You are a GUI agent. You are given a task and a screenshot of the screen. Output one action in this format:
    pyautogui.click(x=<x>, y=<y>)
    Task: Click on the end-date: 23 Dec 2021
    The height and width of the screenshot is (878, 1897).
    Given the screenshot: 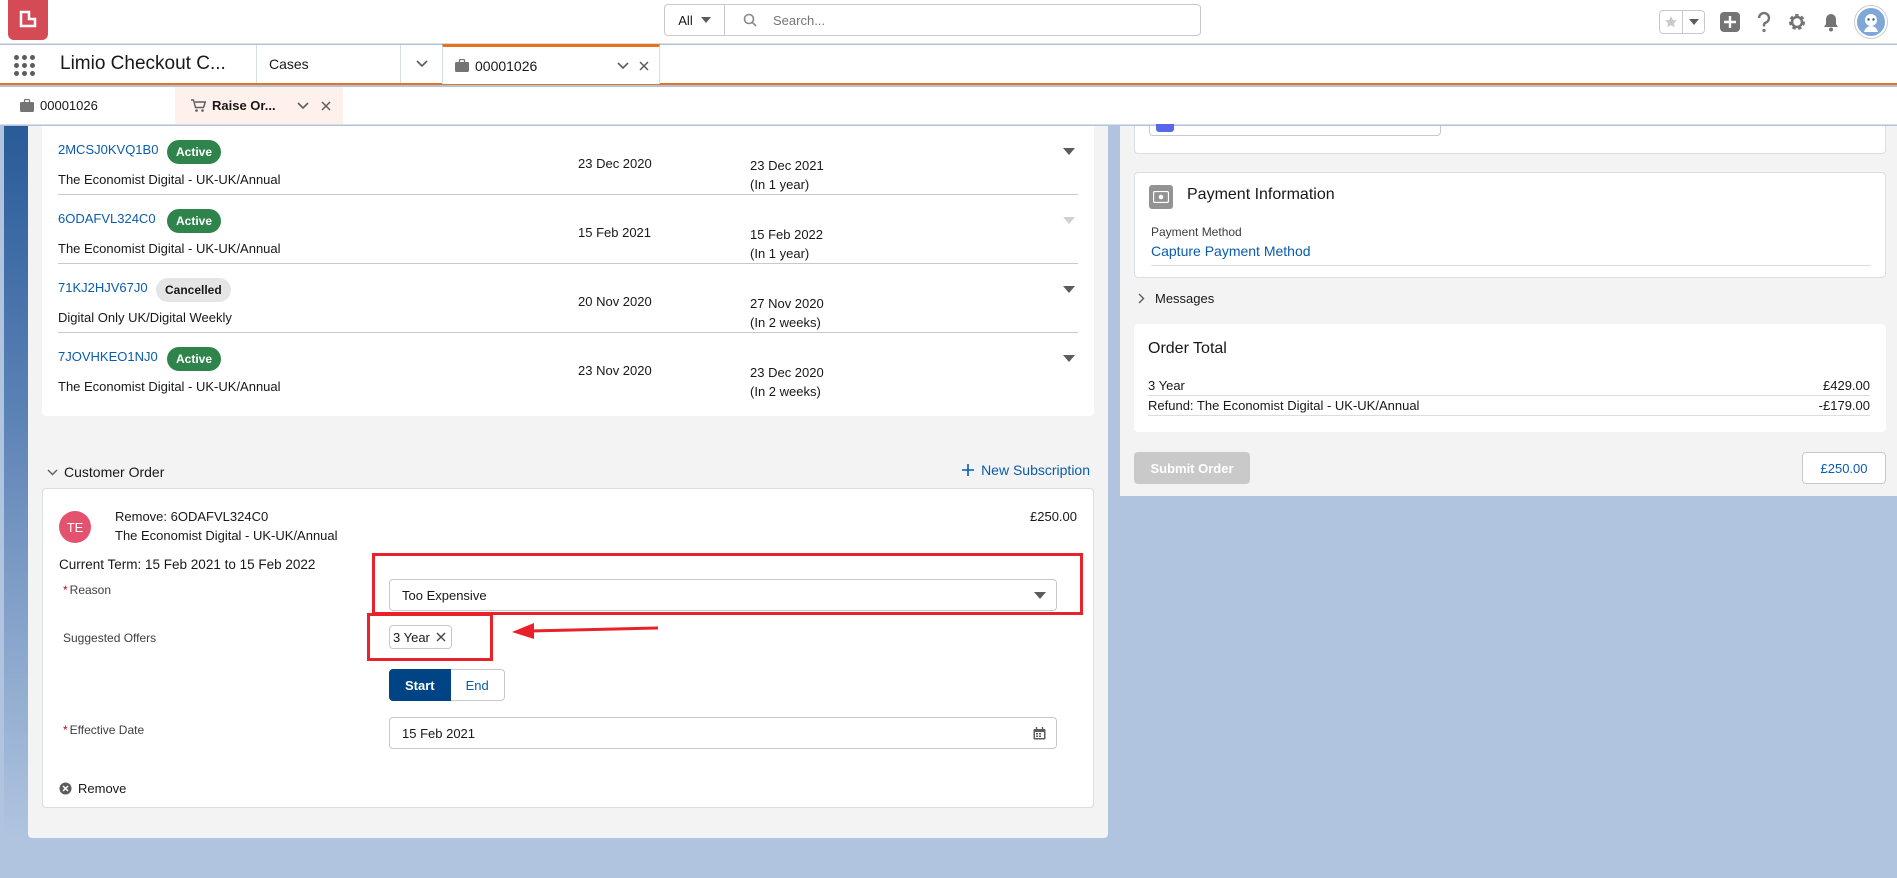 What is the action you would take?
    pyautogui.click(x=787, y=165)
    